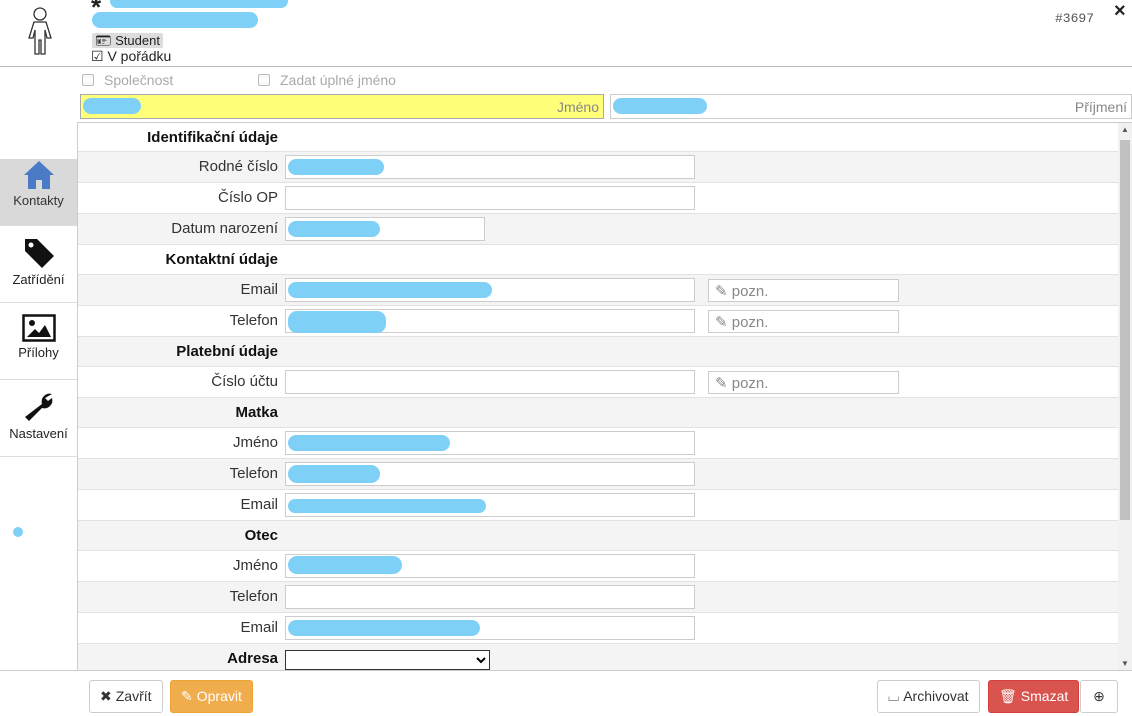  Describe the element at coordinates (18, 532) in the screenshot. I see `status-dot` at that location.